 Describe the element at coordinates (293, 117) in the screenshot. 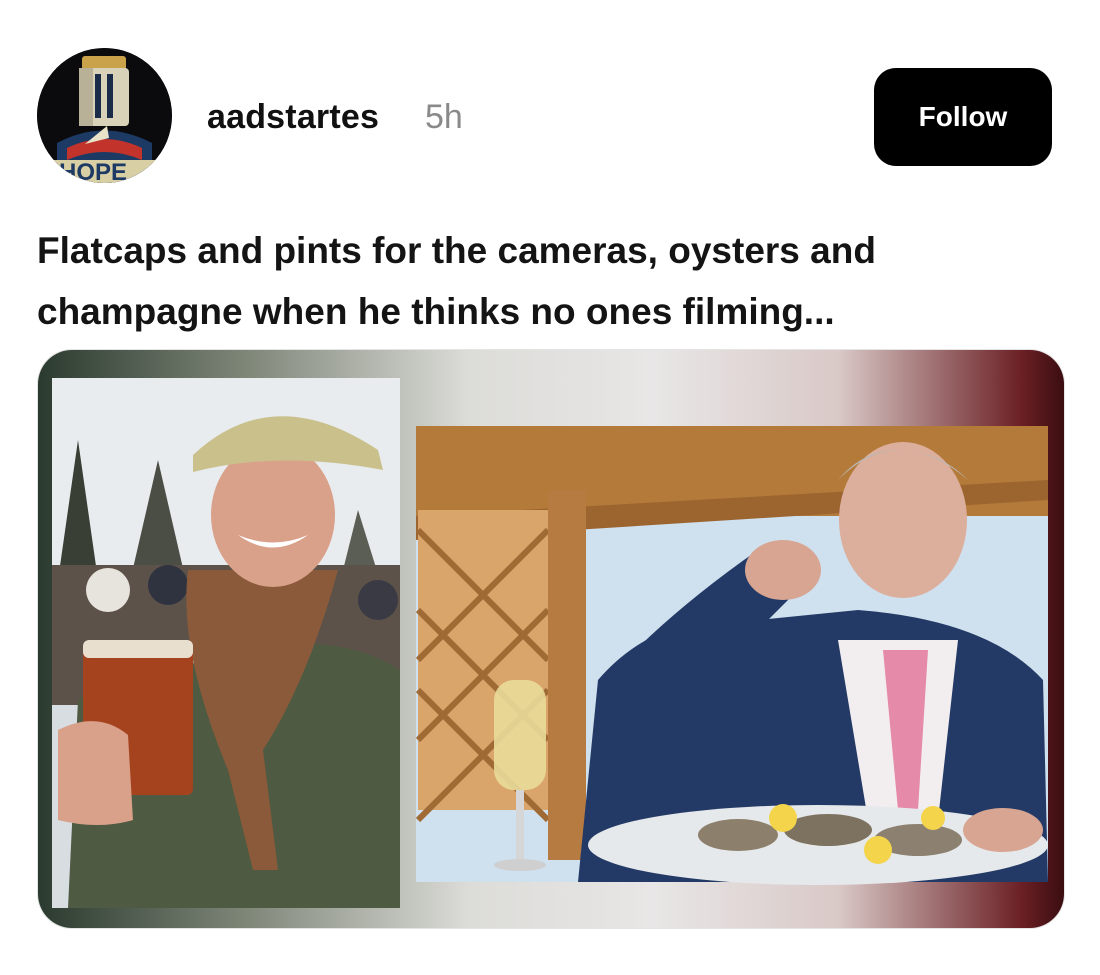

I see `username: aadstartes` at that location.